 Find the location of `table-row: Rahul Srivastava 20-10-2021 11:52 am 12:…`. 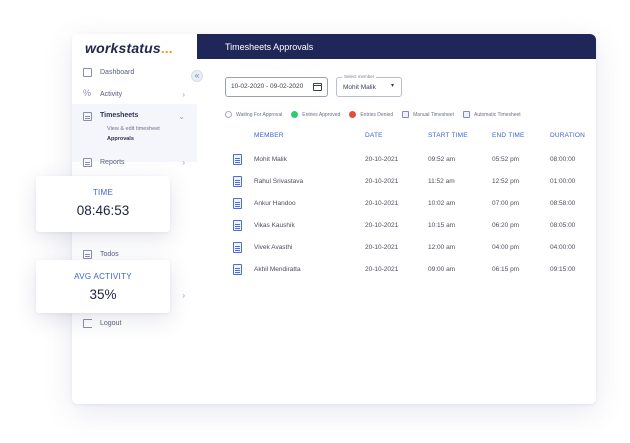

table-row: Rahul Srivastava 20-10-2021 11:52 am 12:… is located at coordinates (410, 182).